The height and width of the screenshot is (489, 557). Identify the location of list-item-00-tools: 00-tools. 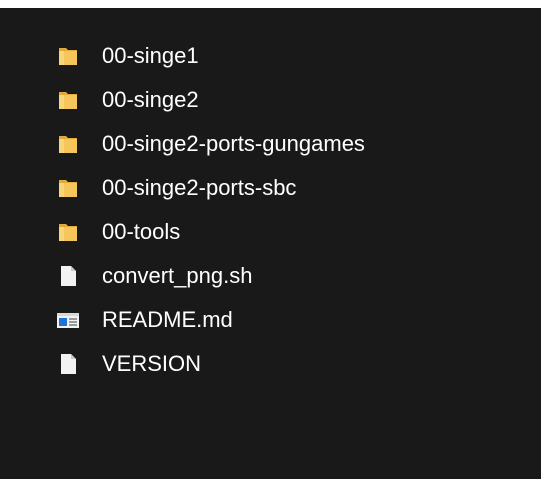
(210, 232).